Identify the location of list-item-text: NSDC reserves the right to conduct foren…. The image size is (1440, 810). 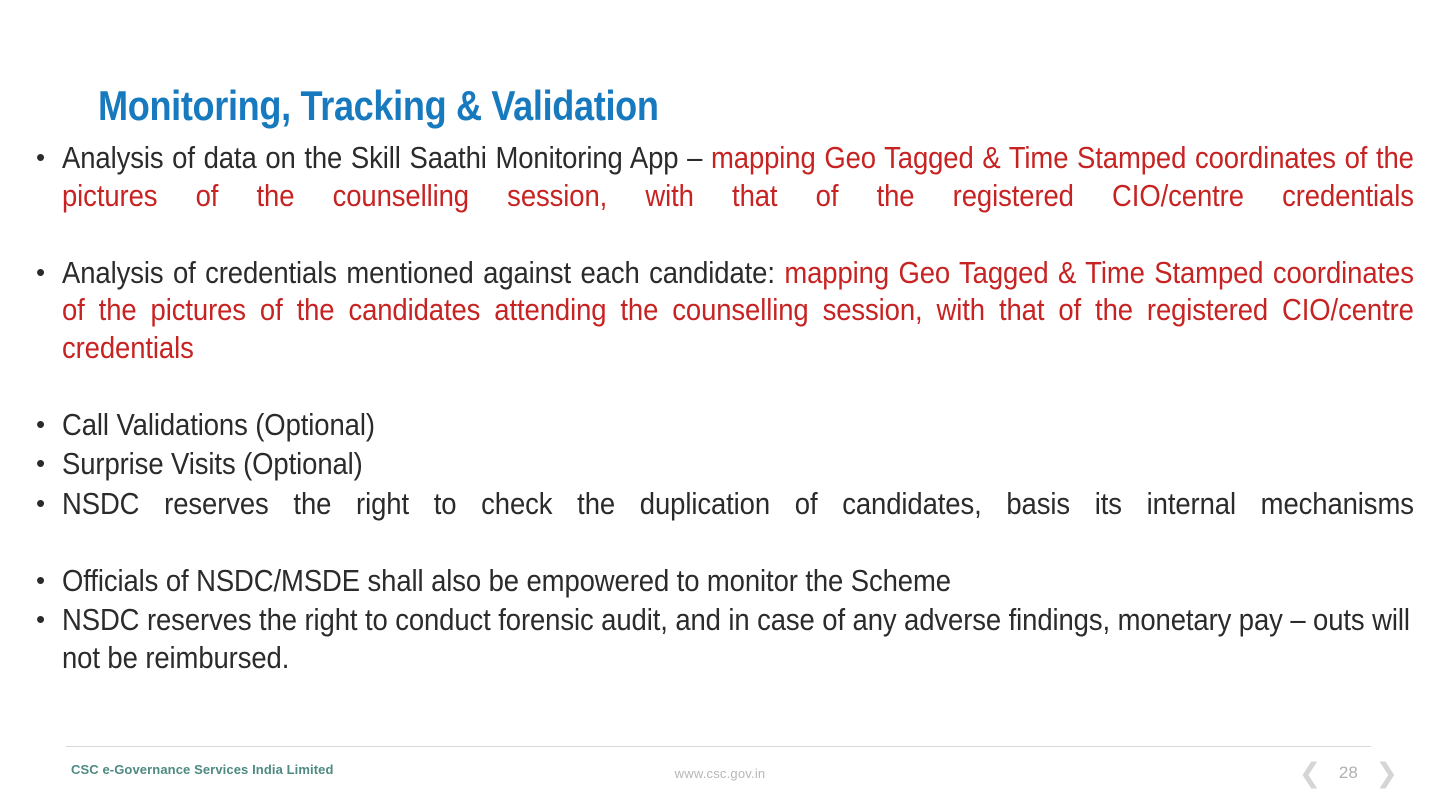
(738, 658).